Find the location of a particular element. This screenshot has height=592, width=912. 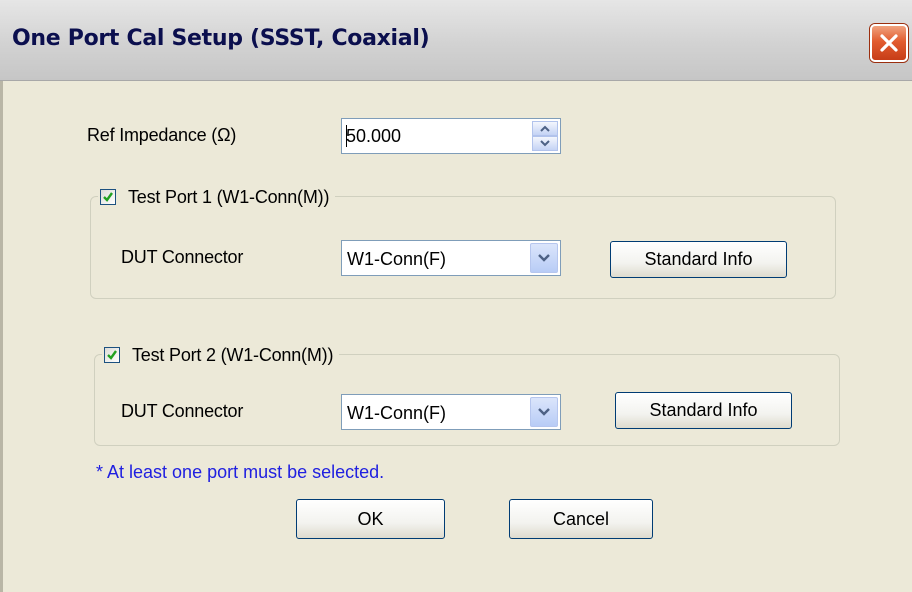

dut-connector-1-select: W1-Conn(F) is located at coordinates (451, 258).